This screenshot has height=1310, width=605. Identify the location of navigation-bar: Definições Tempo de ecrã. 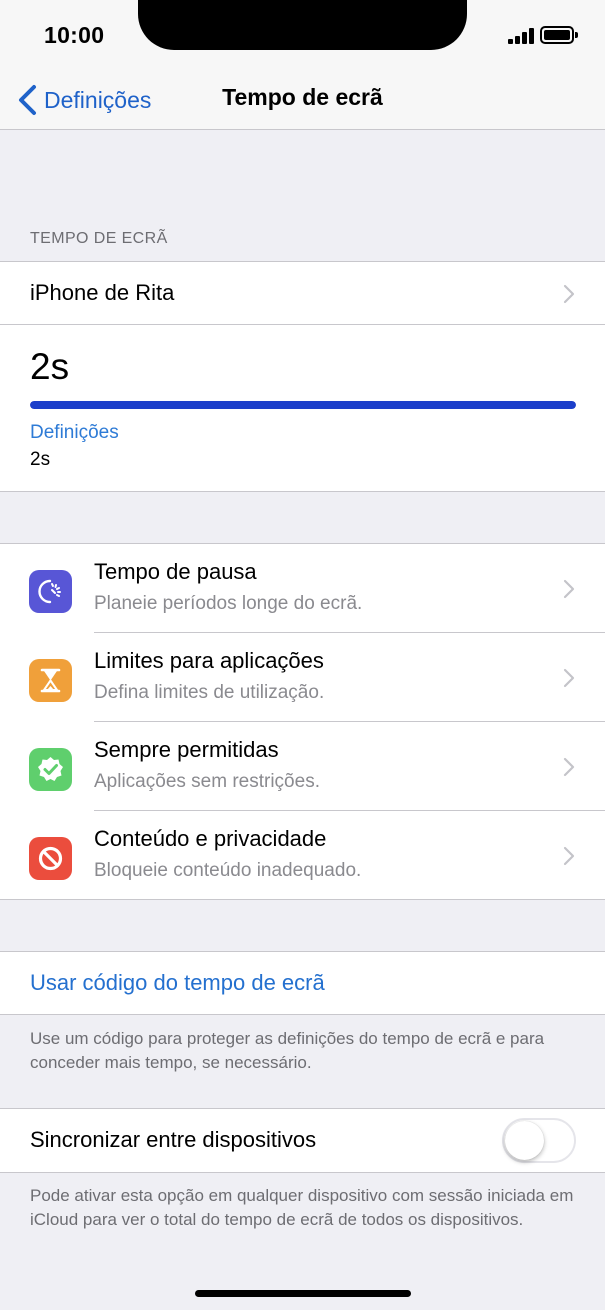
(302, 100).